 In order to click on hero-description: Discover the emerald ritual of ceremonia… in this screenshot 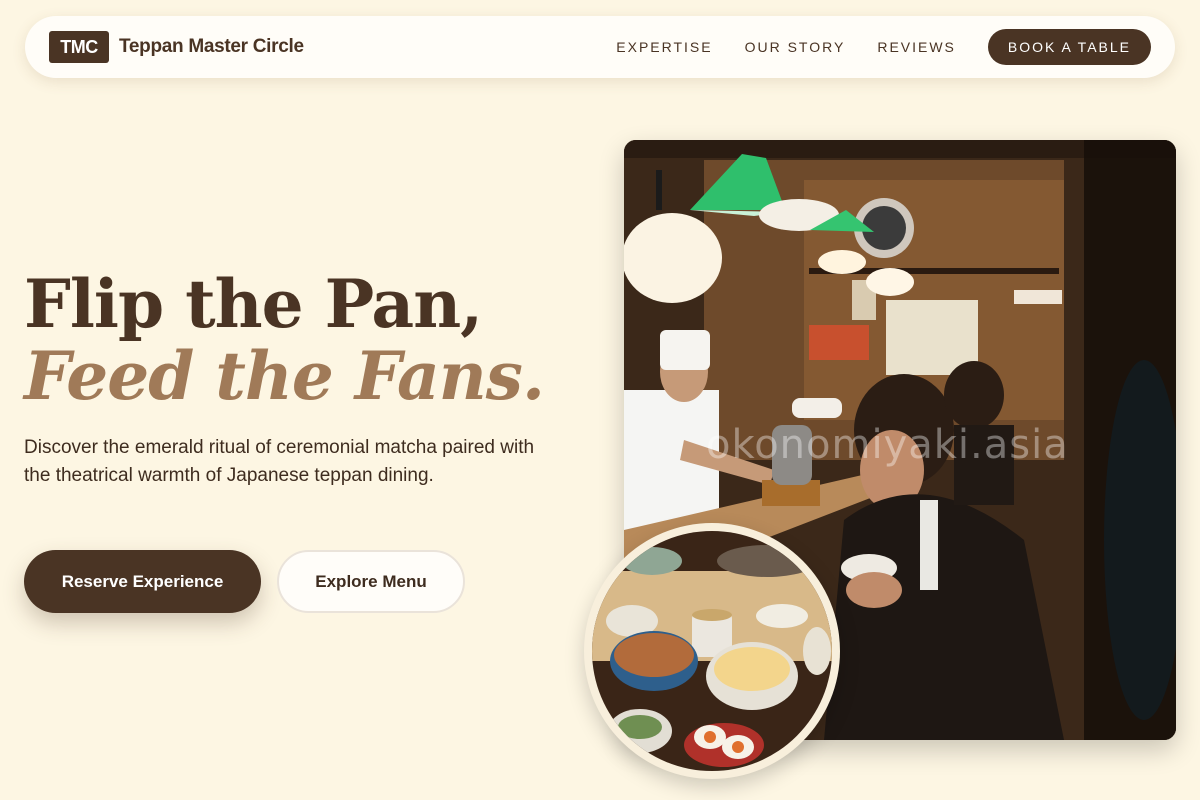, I will do `click(279, 461)`.